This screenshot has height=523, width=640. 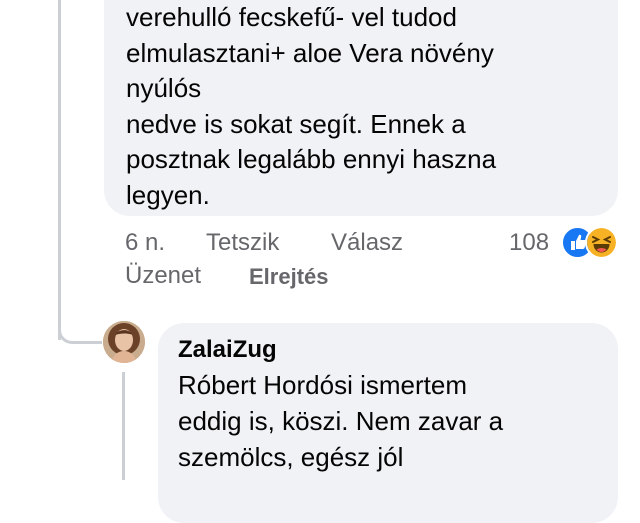 I want to click on reply-button: Válasz, so click(x=367, y=243).